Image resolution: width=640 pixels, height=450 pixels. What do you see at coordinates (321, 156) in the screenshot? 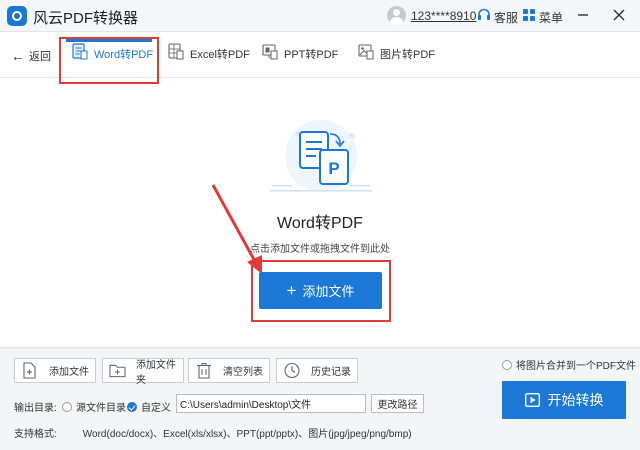
I see `word-to-pdf-illustration: P` at bounding box center [321, 156].